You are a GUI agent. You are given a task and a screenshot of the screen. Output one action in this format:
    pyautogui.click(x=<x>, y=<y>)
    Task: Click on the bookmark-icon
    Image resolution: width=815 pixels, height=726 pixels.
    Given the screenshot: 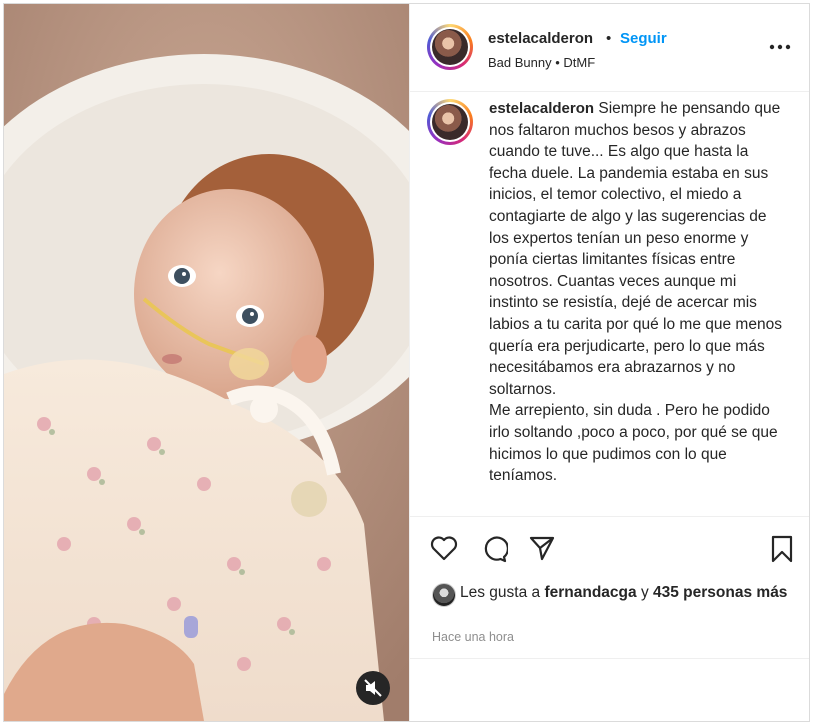 What is the action you would take?
    pyautogui.click(x=782, y=549)
    